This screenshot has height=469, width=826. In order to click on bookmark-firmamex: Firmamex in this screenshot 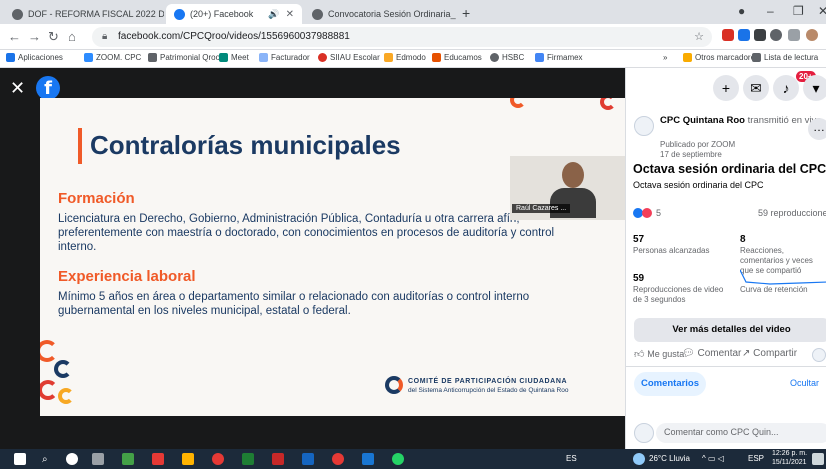, I will do `click(559, 57)`.